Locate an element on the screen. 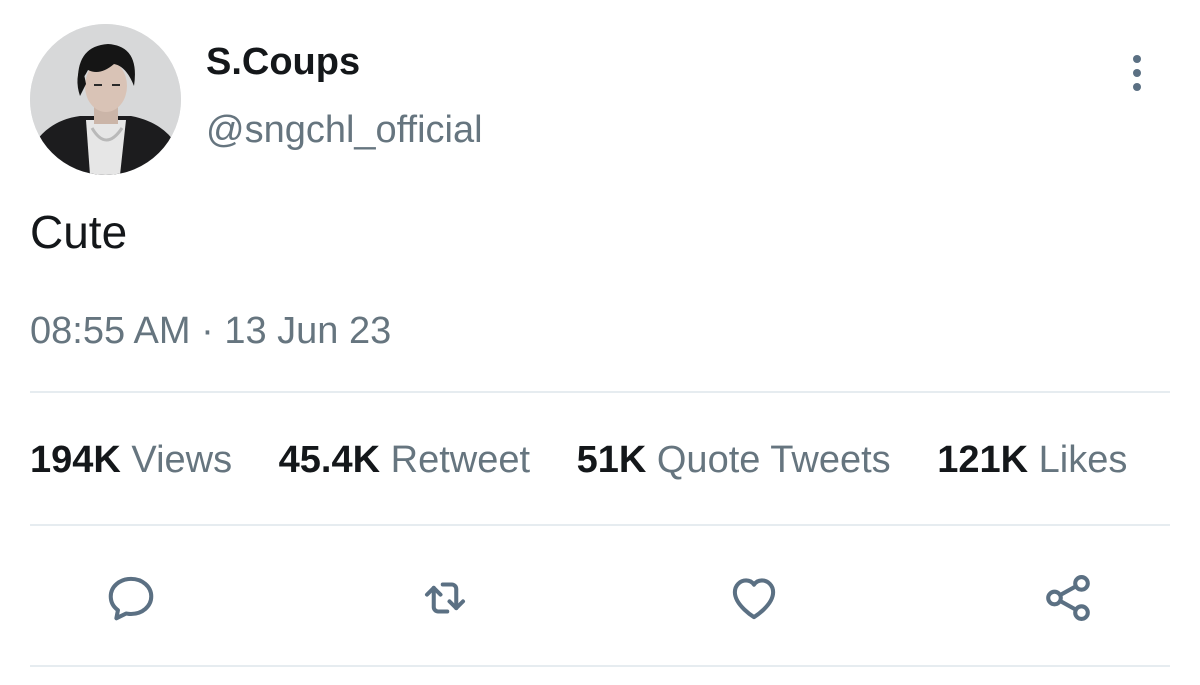  reply-button is located at coordinates (131, 598).